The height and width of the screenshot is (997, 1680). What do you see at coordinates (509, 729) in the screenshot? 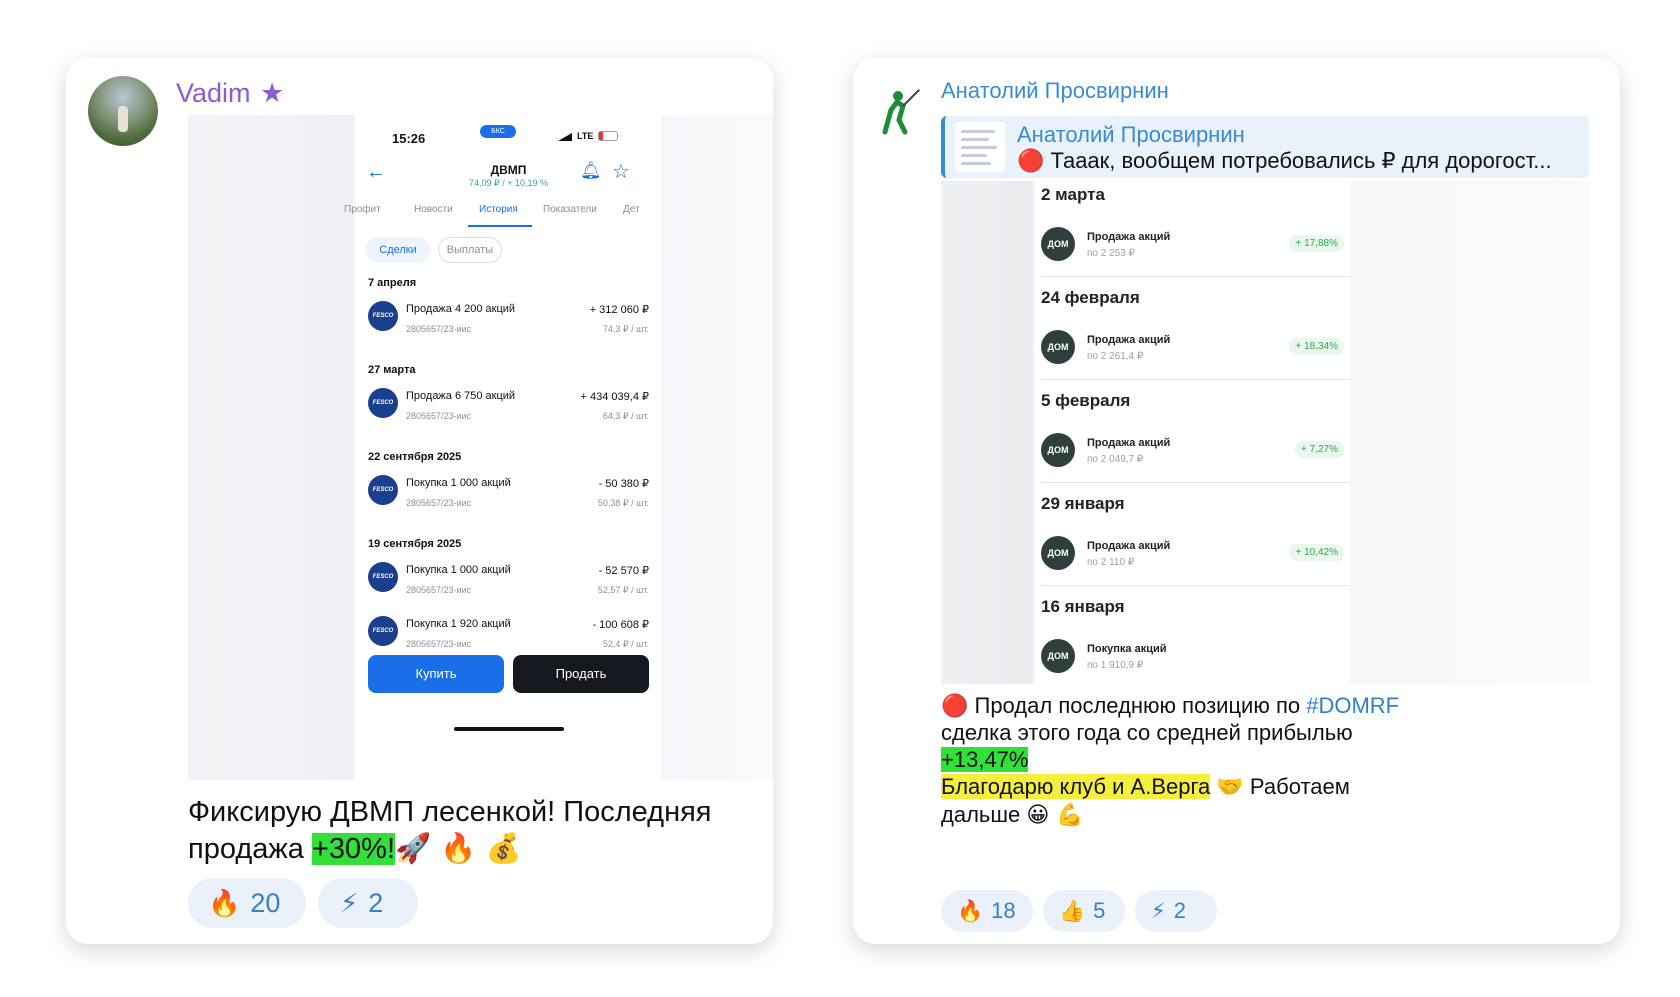
I see `home-indicator` at bounding box center [509, 729].